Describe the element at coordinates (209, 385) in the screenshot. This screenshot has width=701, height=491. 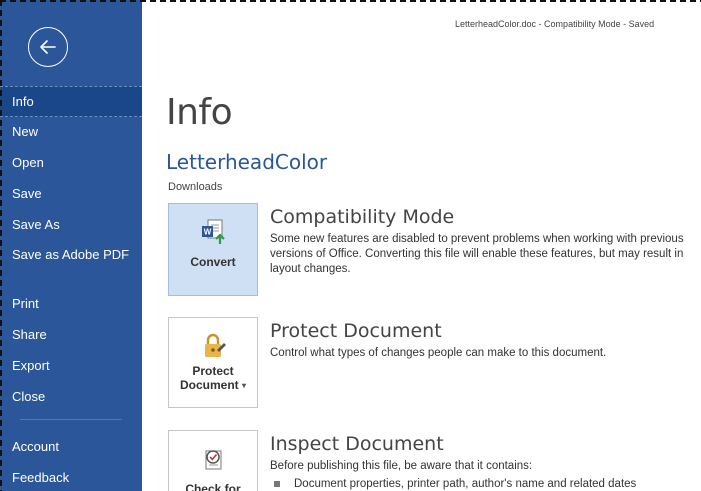
I see `protect-label-line2: Document` at that location.